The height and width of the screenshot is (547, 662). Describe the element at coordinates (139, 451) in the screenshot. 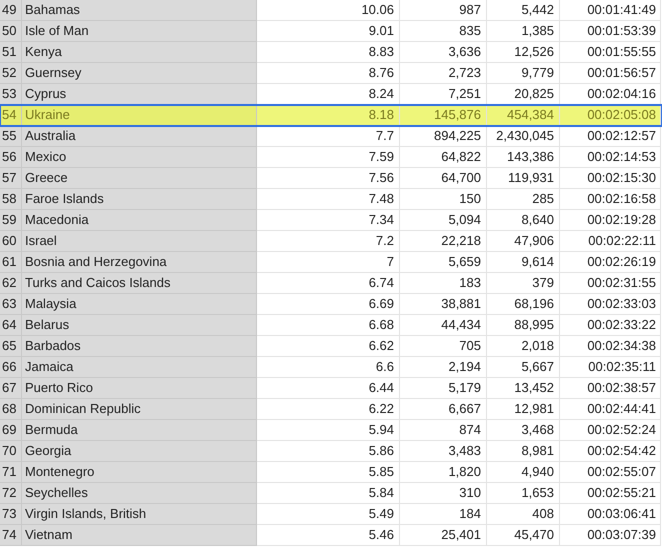

I see `table-cell: Georgia` at that location.